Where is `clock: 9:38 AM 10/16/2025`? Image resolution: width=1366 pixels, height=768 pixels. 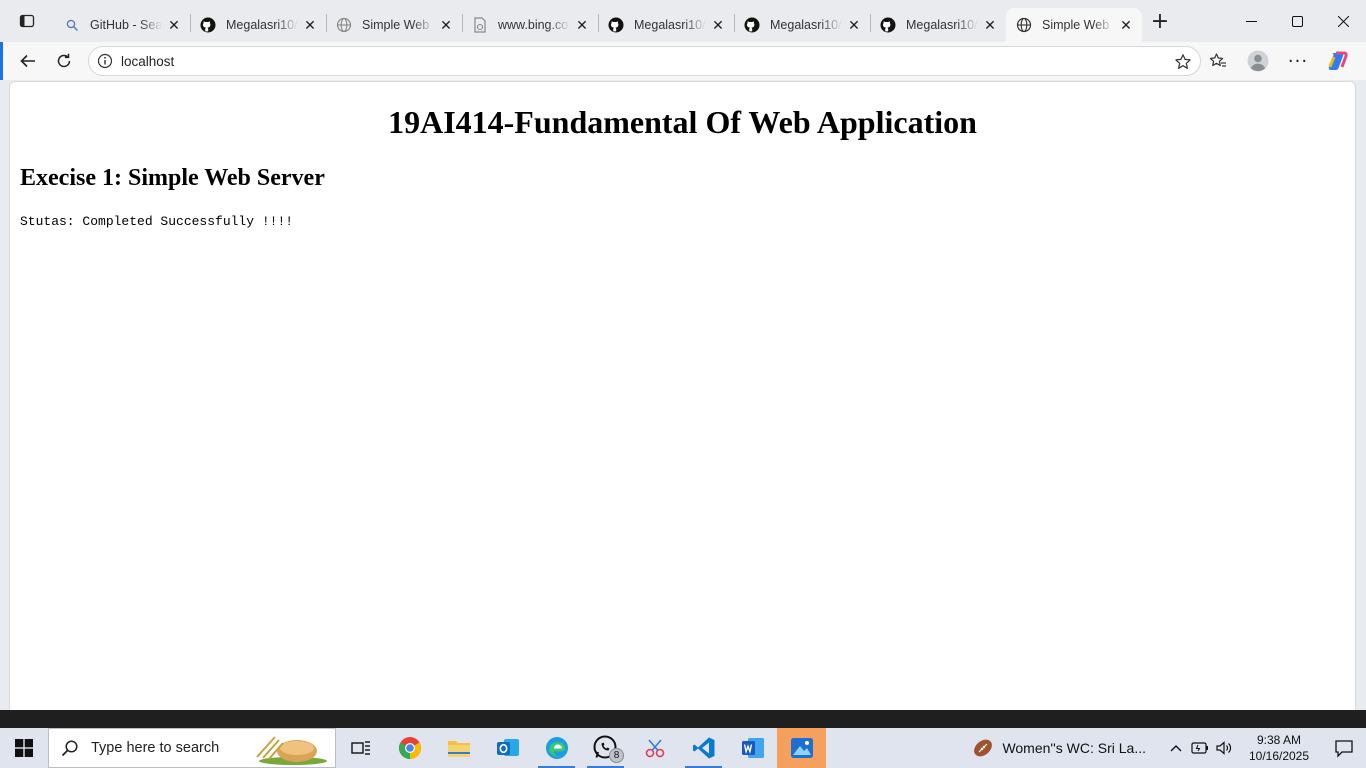
clock: 9:38 AM 10/16/2025 is located at coordinates (1279, 748).